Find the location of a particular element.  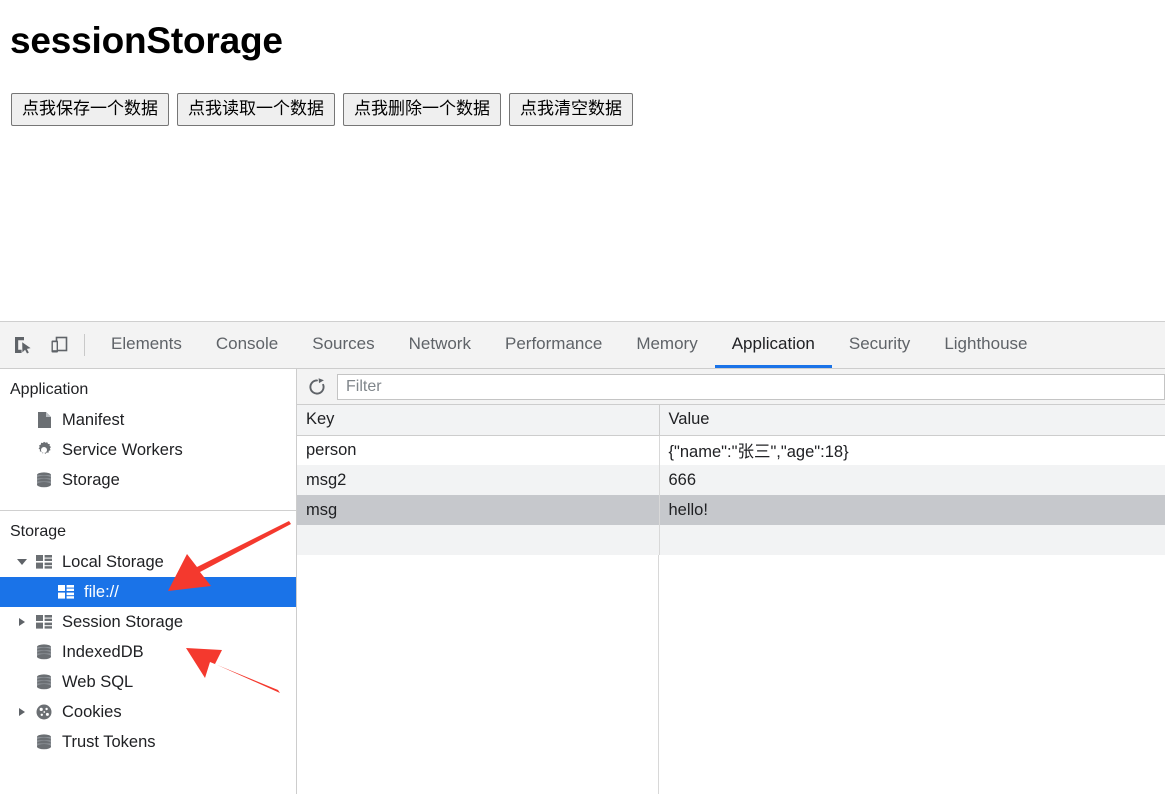

table-header-row: Key Value is located at coordinates (731, 420).